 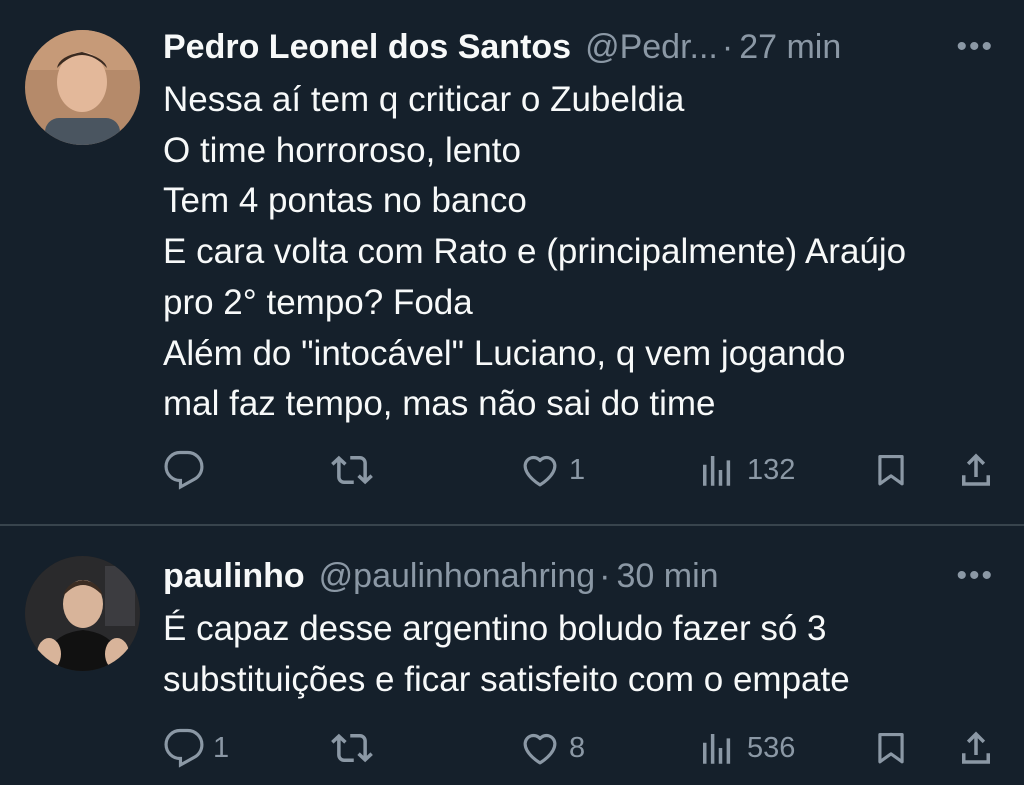 I want to click on like-count: 1, so click(x=577, y=469).